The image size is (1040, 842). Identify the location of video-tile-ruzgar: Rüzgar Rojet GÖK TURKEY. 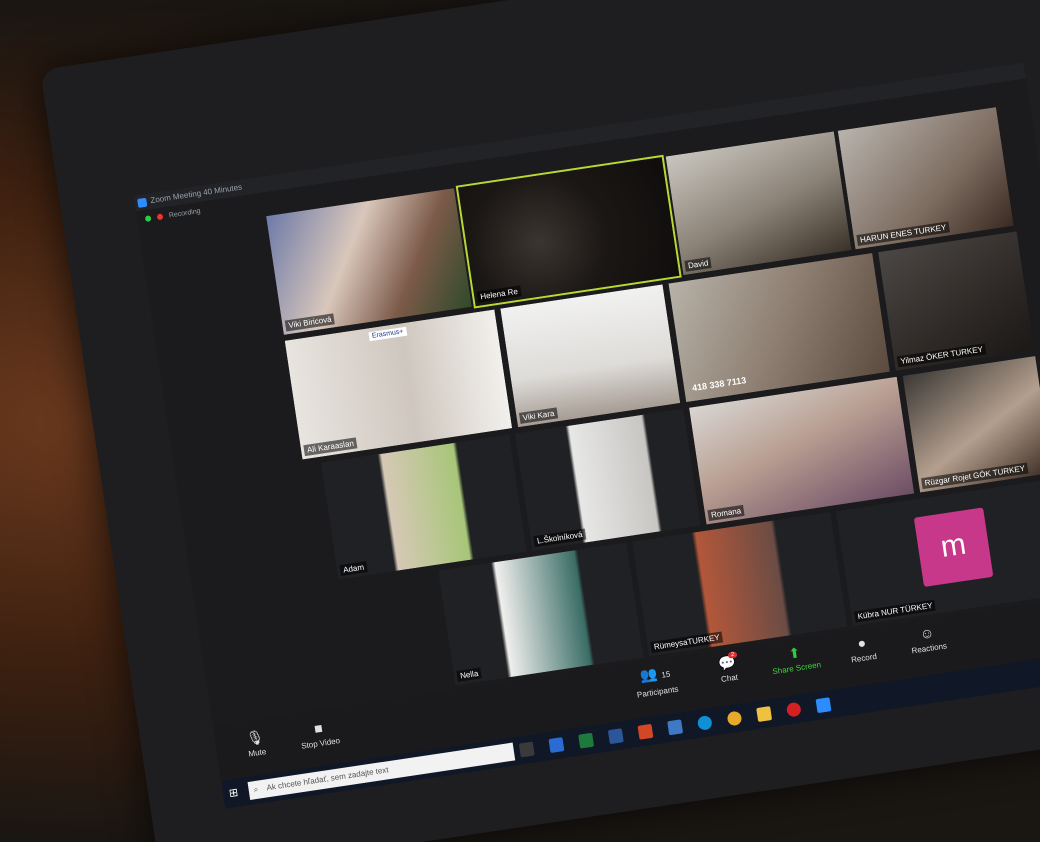
(971, 424).